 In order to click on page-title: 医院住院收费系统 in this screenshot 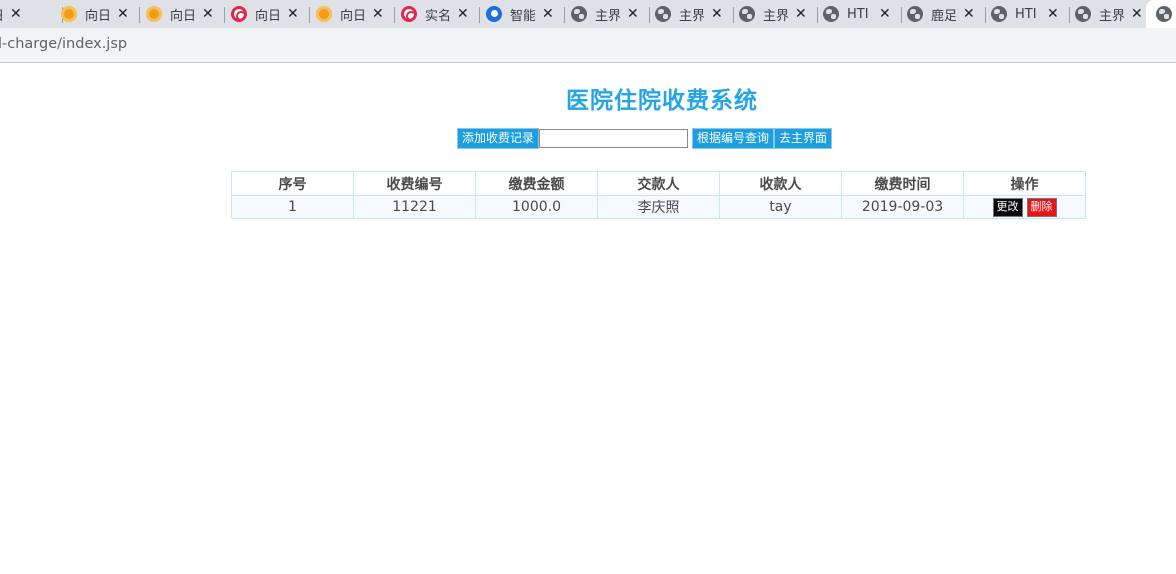, I will do `click(662, 101)`.